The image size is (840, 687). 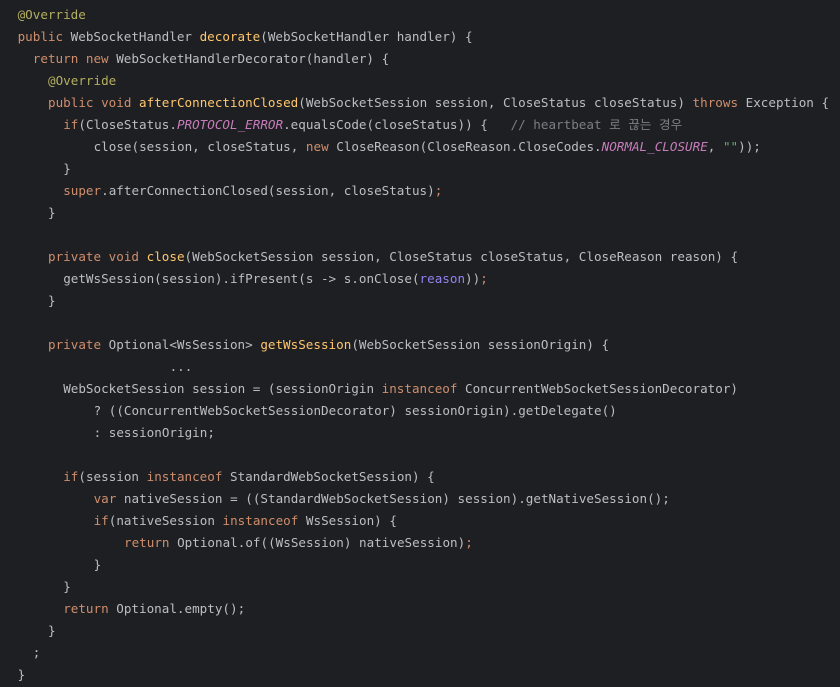 What do you see at coordinates (131, 36) in the screenshot?
I see `code-token-plain: WebSocketHandler` at bounding box center [131, 36].